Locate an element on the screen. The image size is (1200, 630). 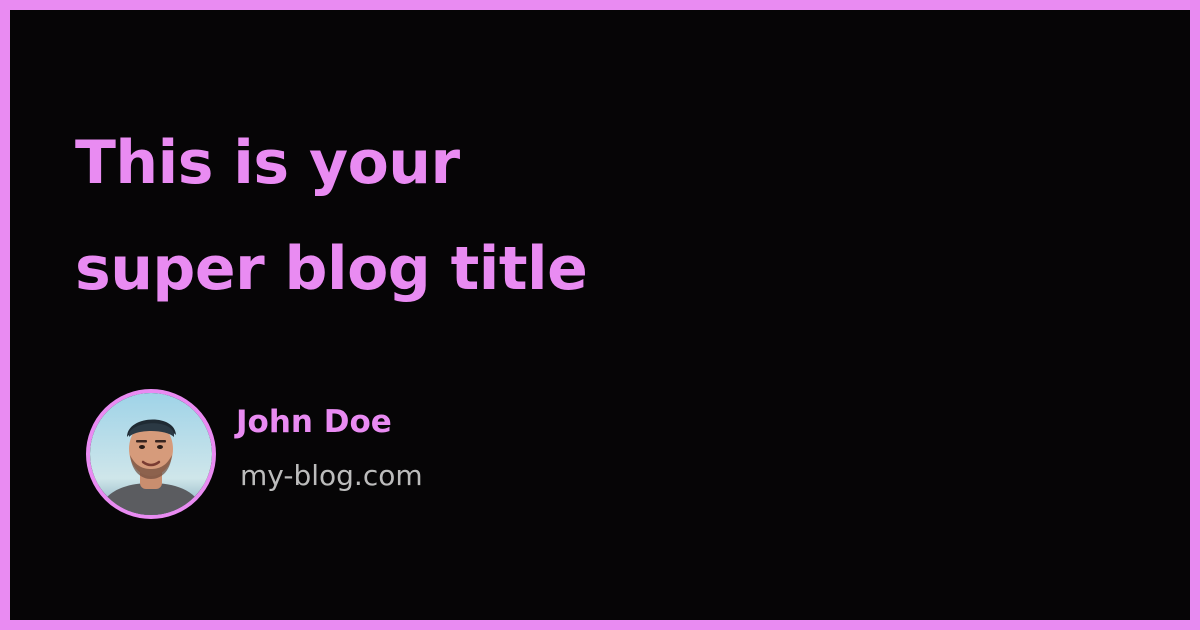
author-avatar is located at coordinates (151, 454).